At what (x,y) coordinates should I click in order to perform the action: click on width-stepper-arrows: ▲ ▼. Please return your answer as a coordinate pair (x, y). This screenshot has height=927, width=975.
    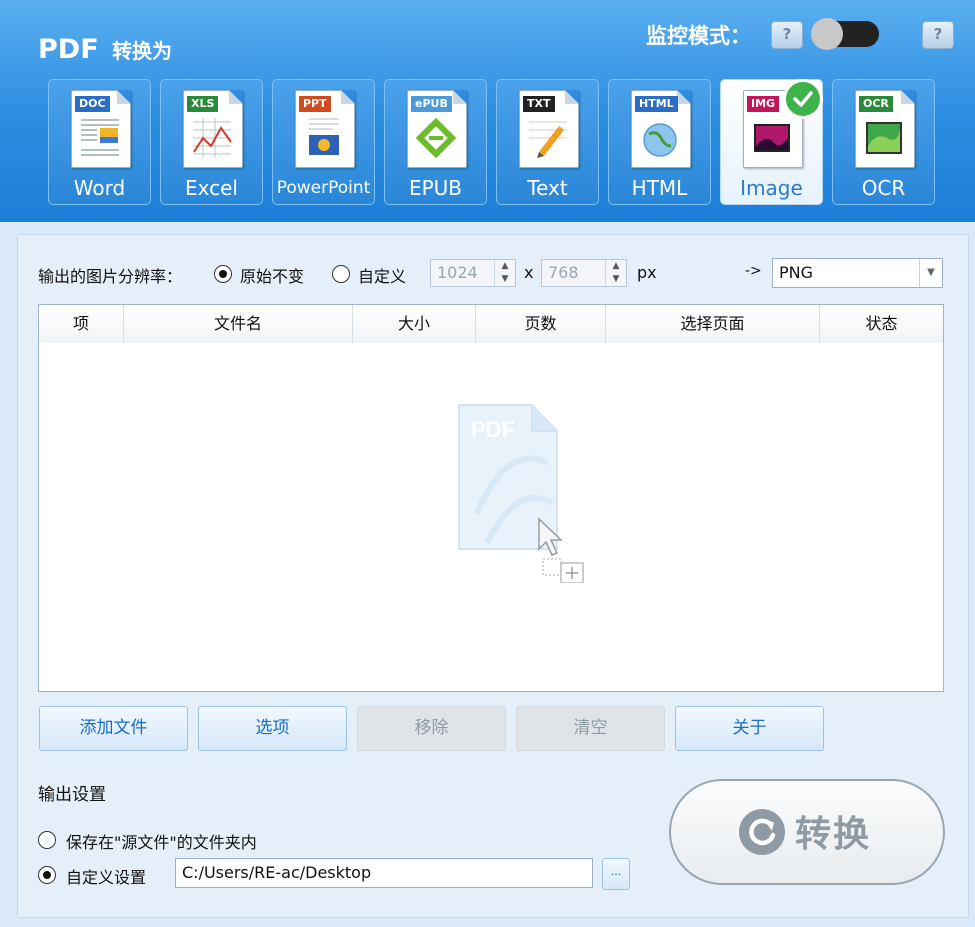
    Looking at the image, I should click on (504, 273).